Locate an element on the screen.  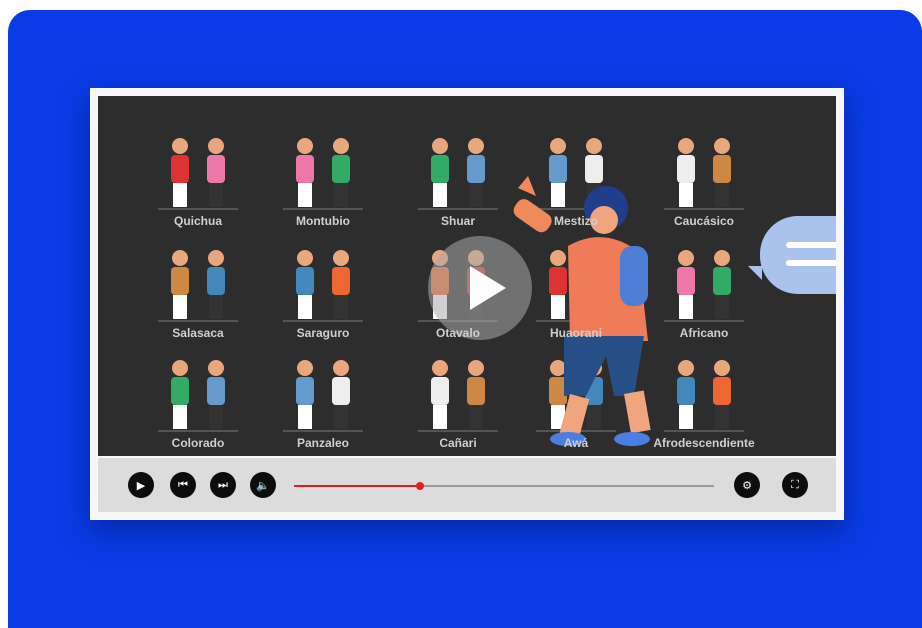
control-bar: ▶ ⏮ ⏭ 🔈 ⚙ ⛶ is located at coordinates (467, 485).